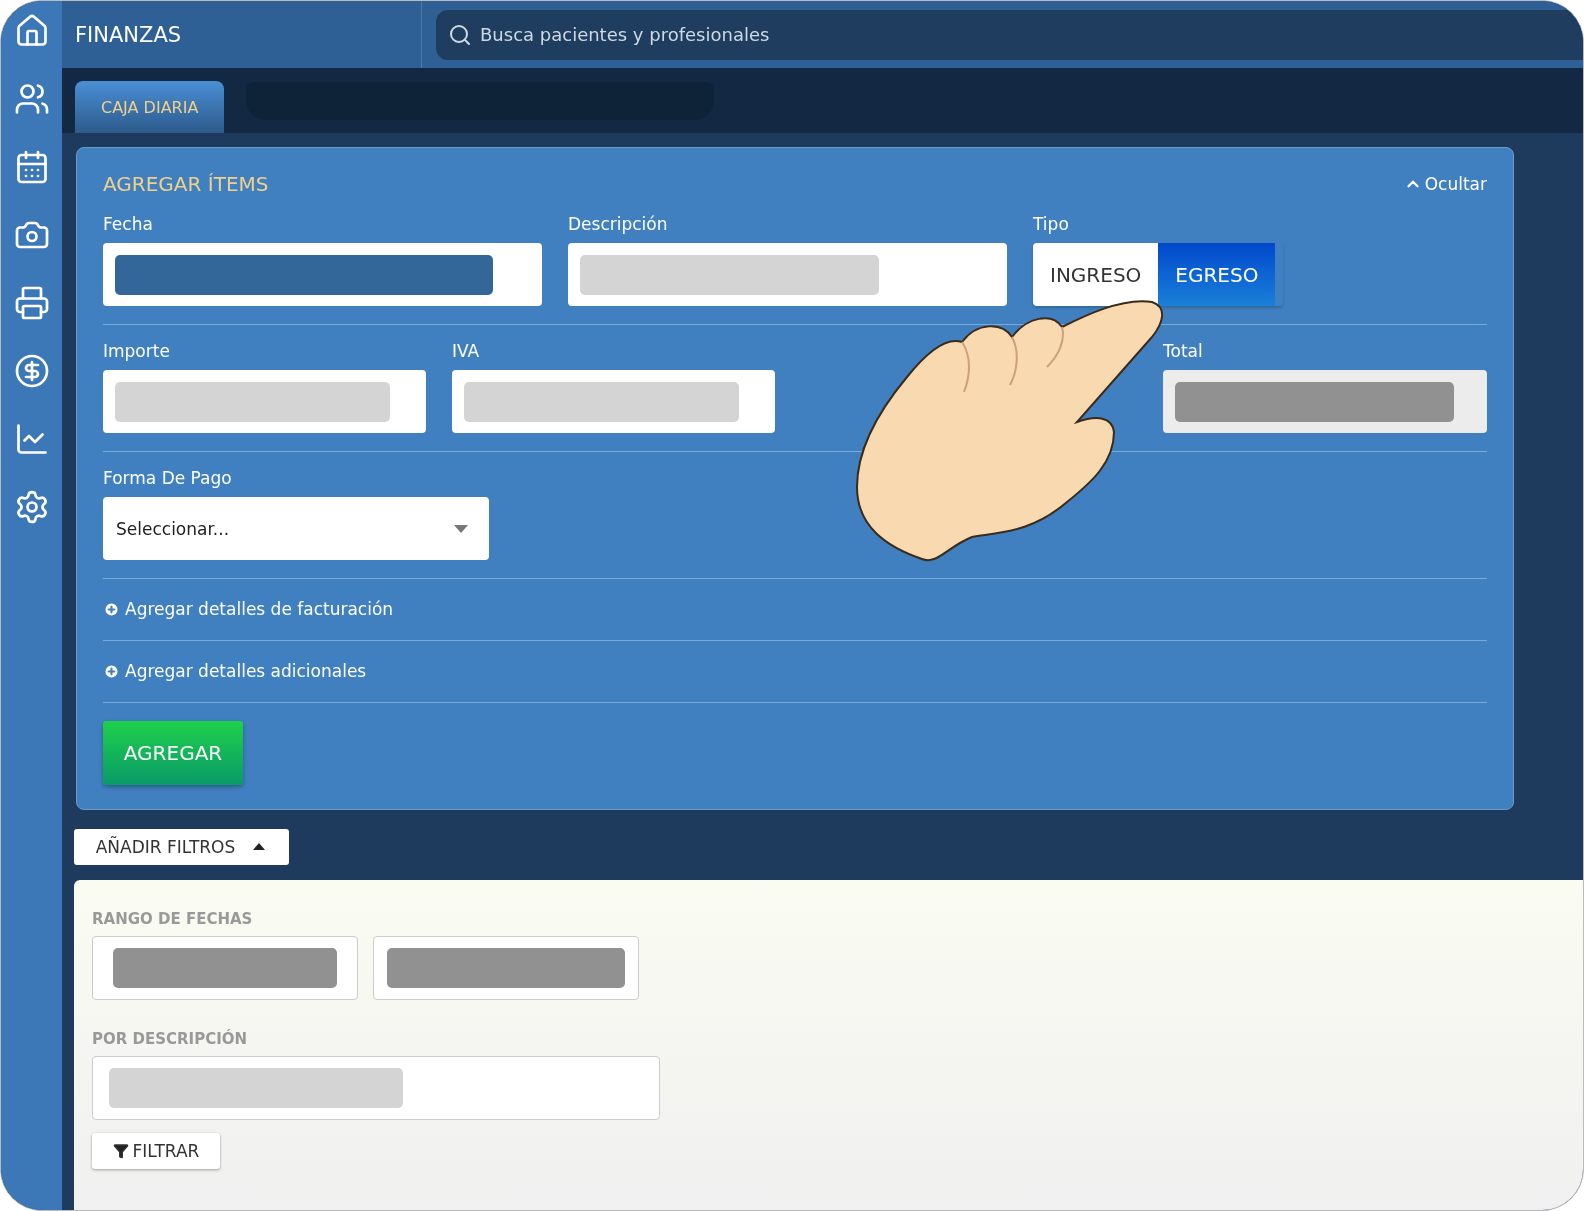 The width and height of the screenshot is (1584, 1211). What do you see at coordinates (1217, 274) in the screenshot?
I see `type-toggle-option: EGRESO` at bounding box center [1217, 274].